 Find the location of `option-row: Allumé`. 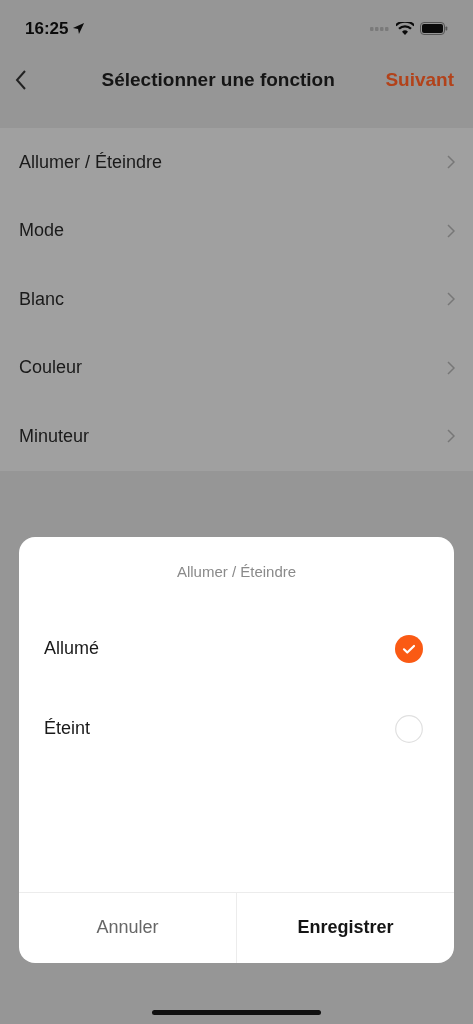

option-row: Allumé is located at coordinates (236, 648).